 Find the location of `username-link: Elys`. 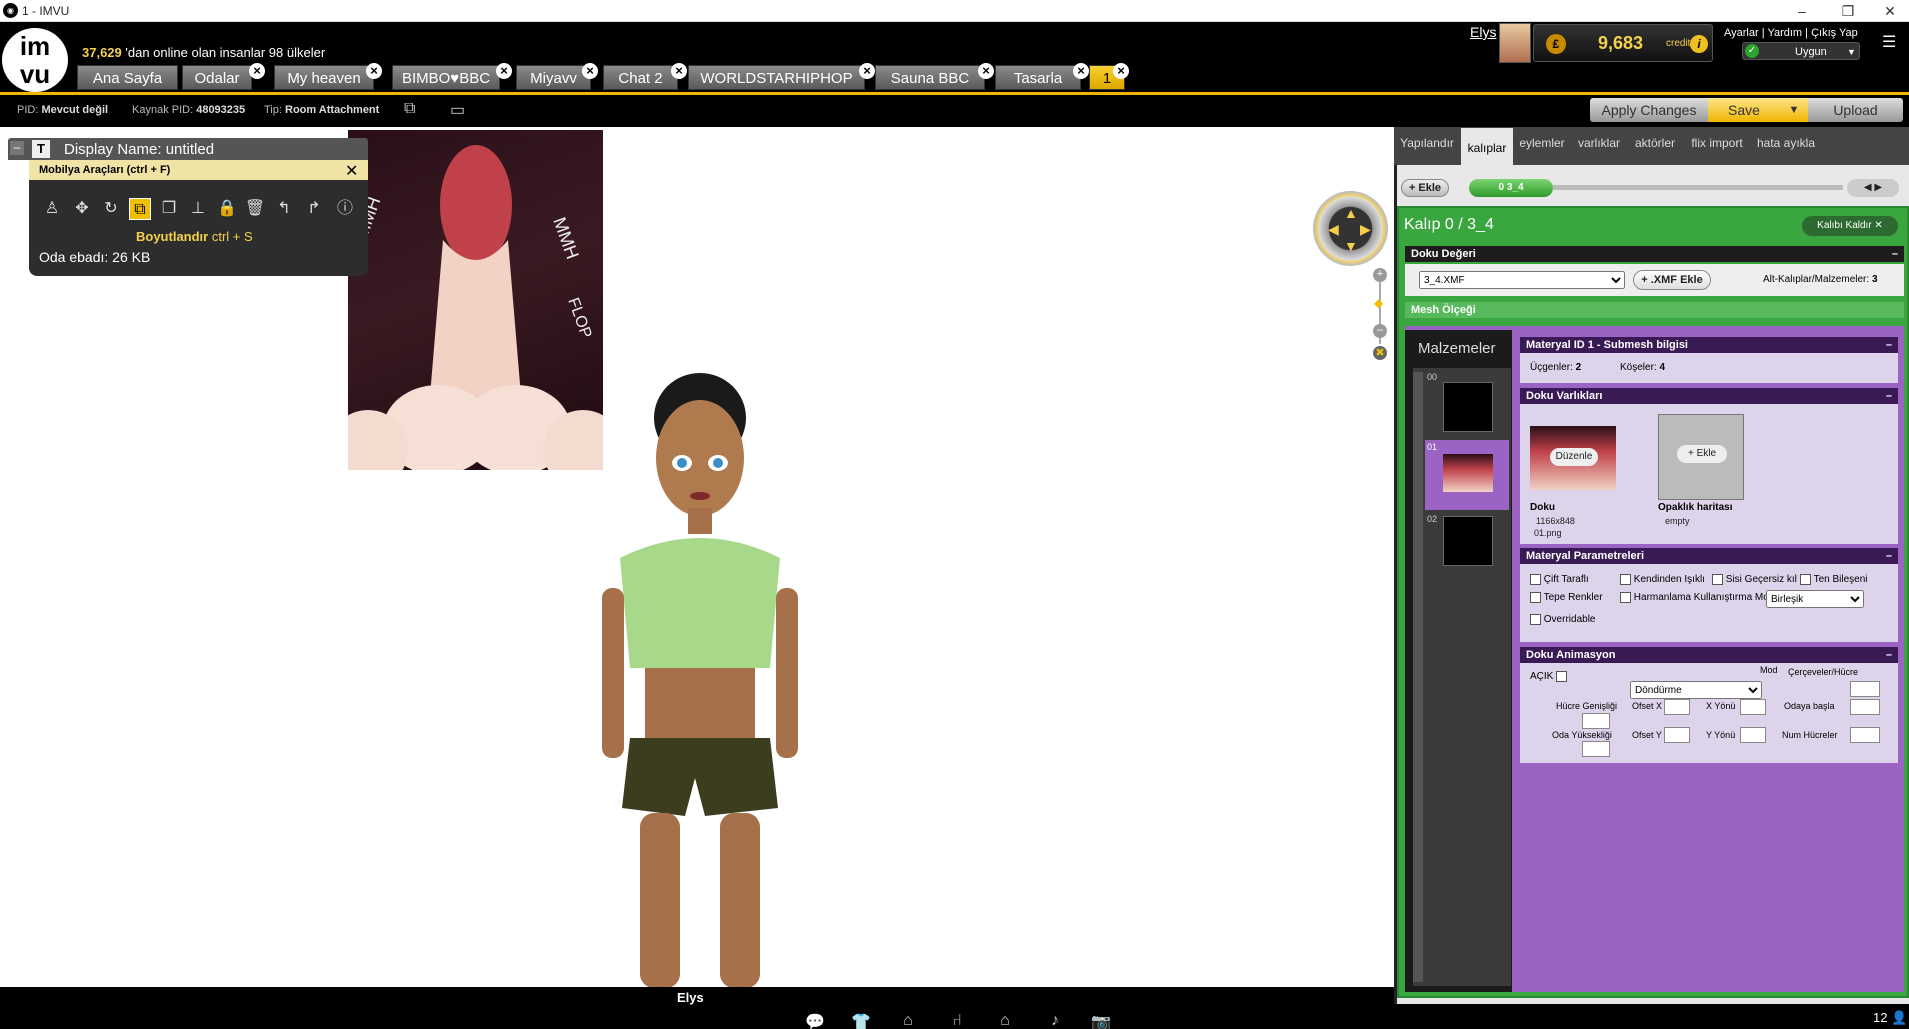

username-link: Elys is located at coordinates (1483, 32).